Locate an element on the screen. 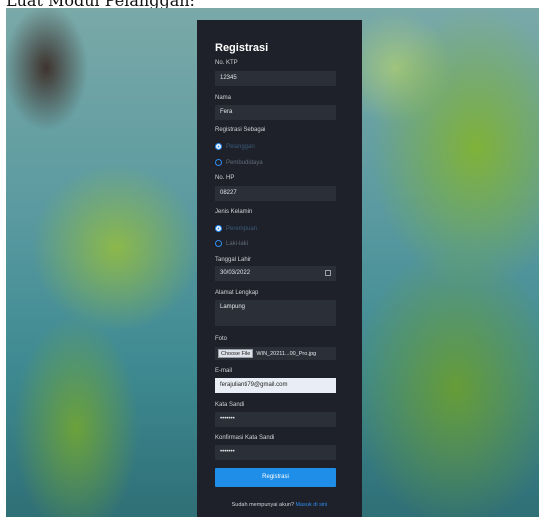 This screenshot has height=517, width=545. nama-input: Fera is located at coordinates (275, 112).